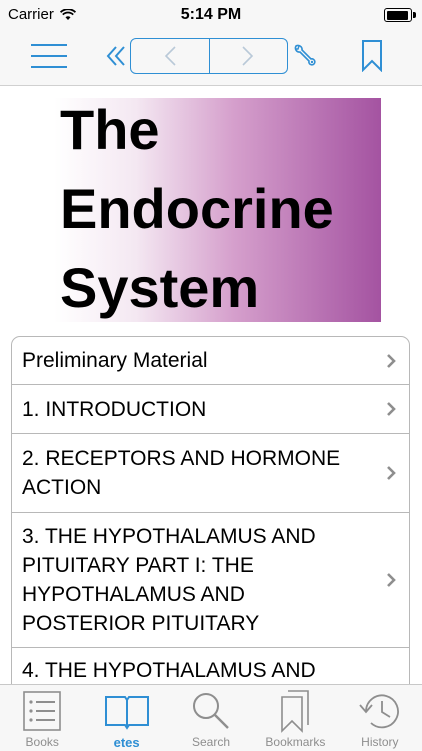  Describe the element at coordinates (181, 473) in the screenshot. I see `toc-item-label: 2. RECEPTORS AND HORMONE ACTION` at that location.